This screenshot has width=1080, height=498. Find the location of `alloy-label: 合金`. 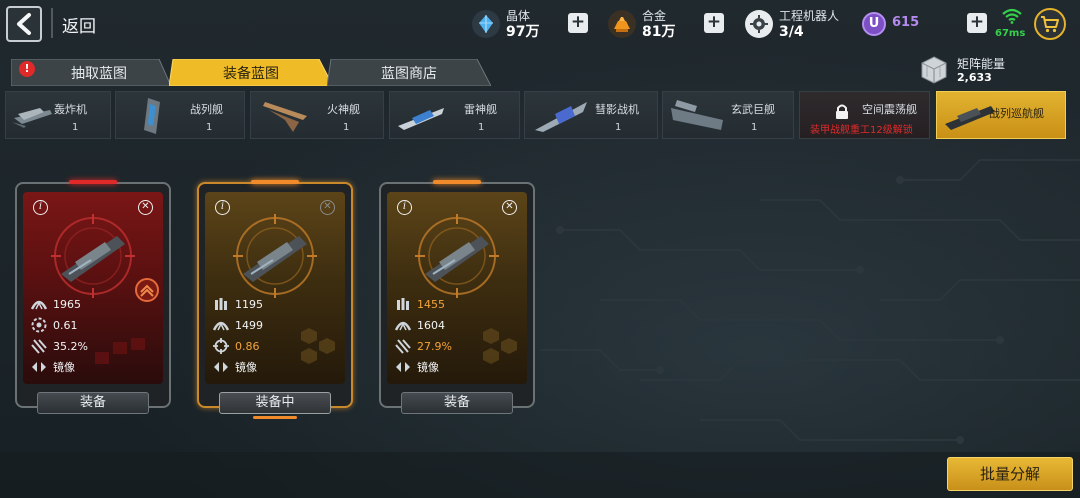

alloy-label: 合金 is located at coordinates (654, 16).